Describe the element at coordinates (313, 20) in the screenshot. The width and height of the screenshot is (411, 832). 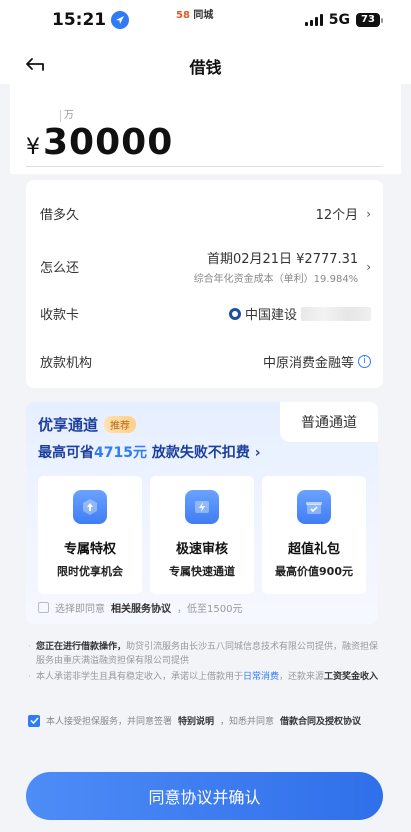
I see `signal-icon` at that location.